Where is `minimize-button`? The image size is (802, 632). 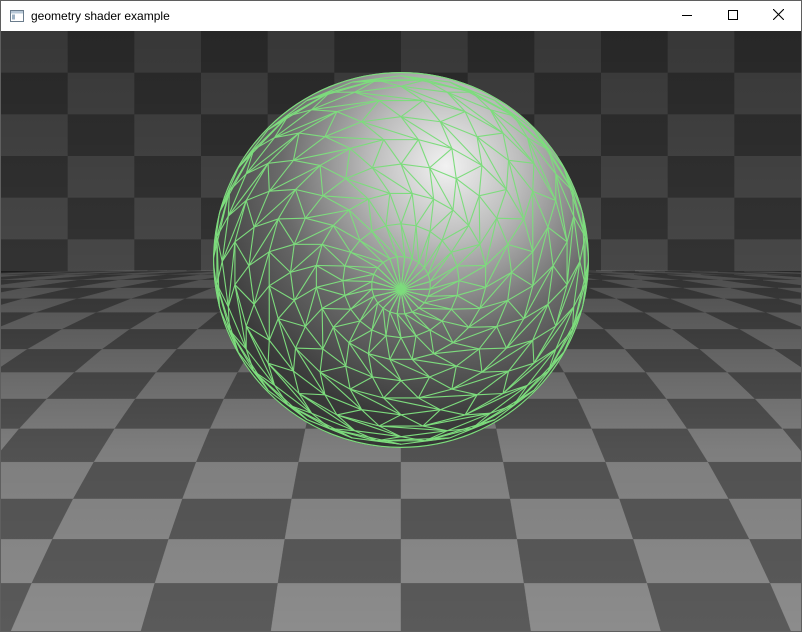 minimize-button is located at coordinates (687, 16).